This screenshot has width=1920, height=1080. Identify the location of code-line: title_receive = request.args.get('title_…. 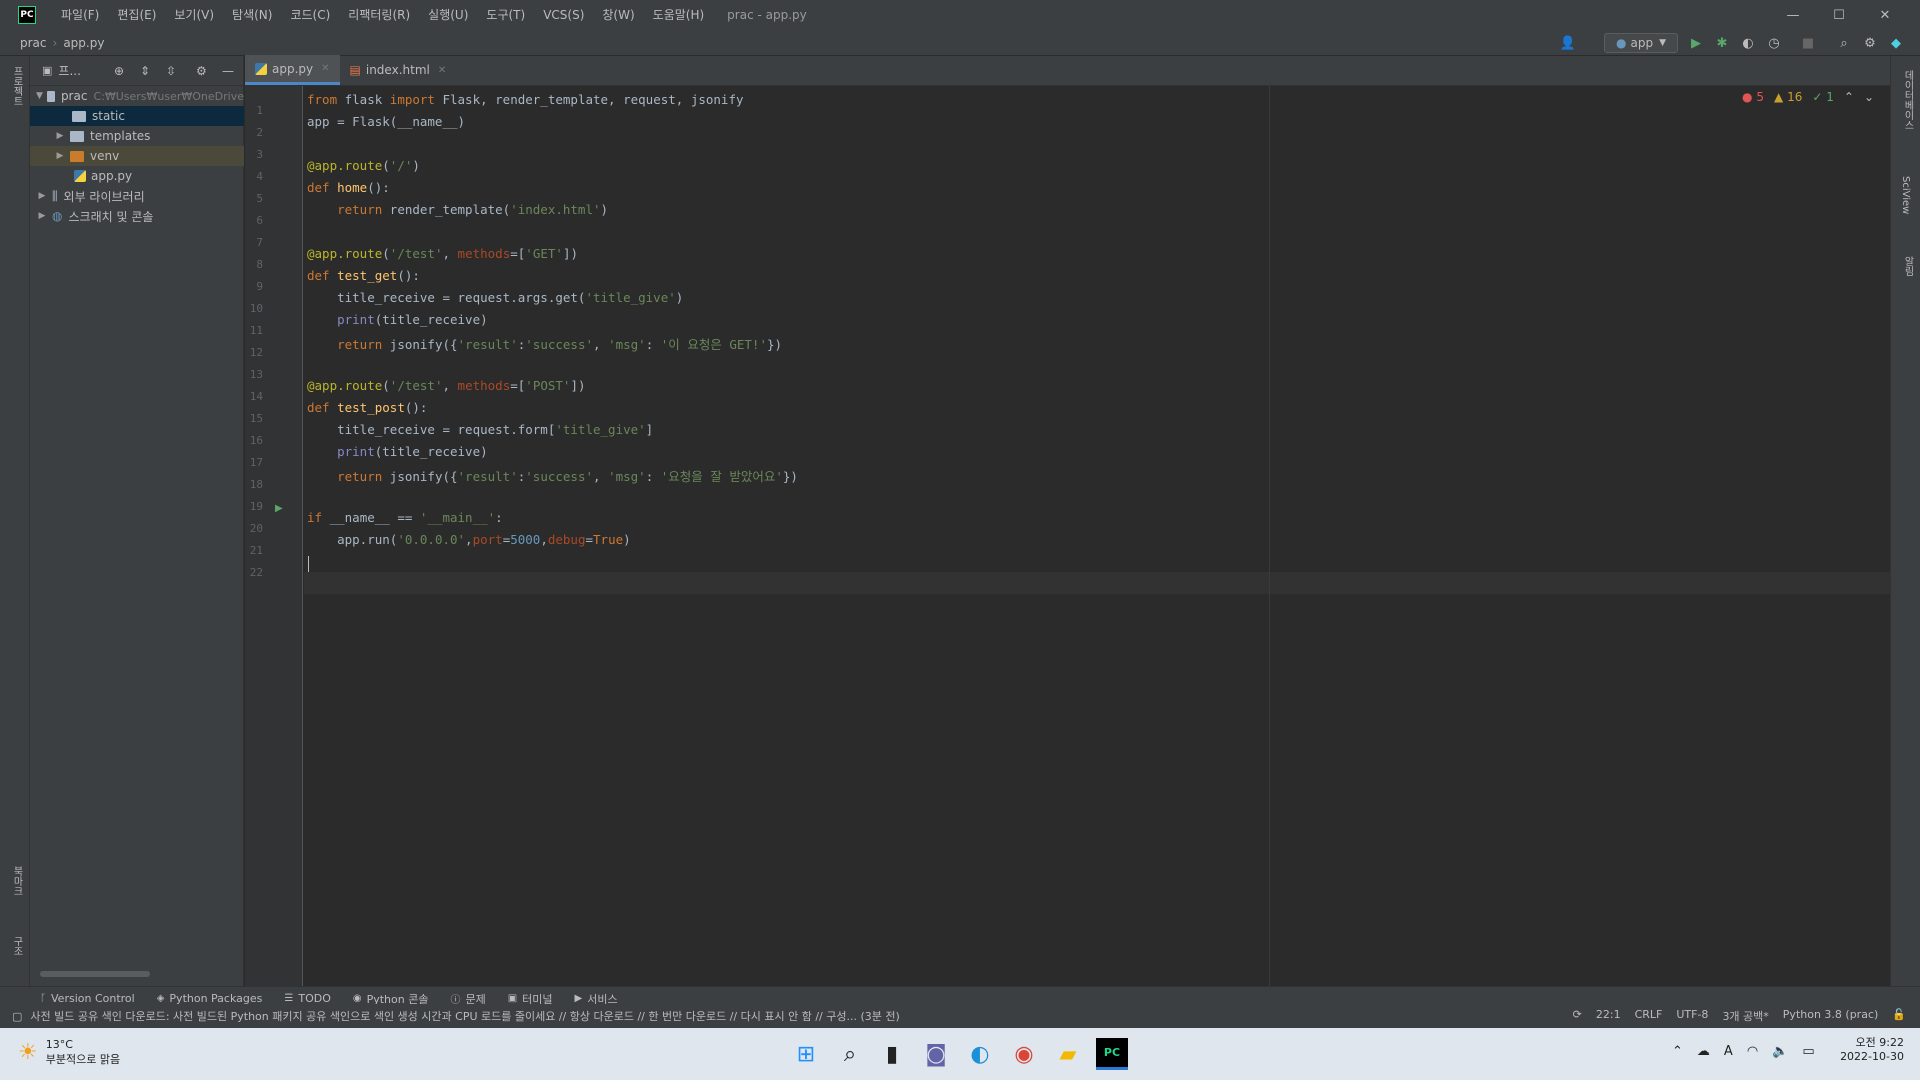
(495, 297).